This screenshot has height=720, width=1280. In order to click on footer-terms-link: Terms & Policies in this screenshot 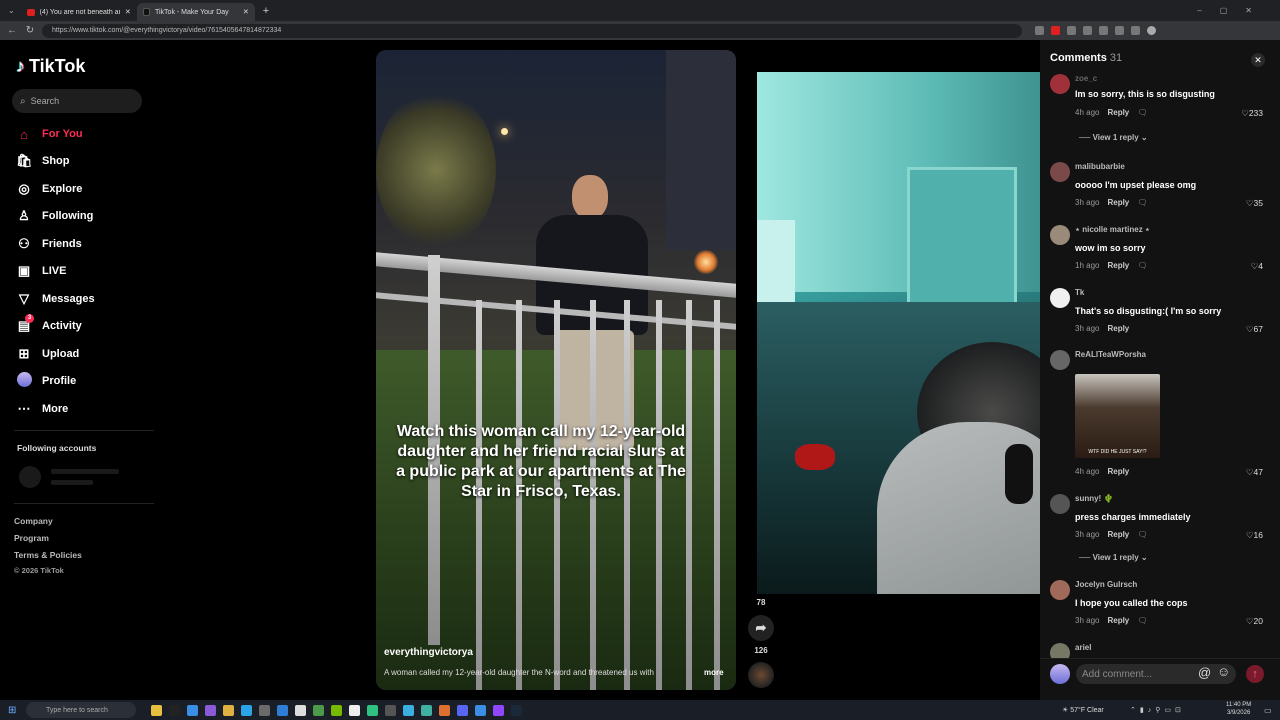, I will do `click(48, 555)`.